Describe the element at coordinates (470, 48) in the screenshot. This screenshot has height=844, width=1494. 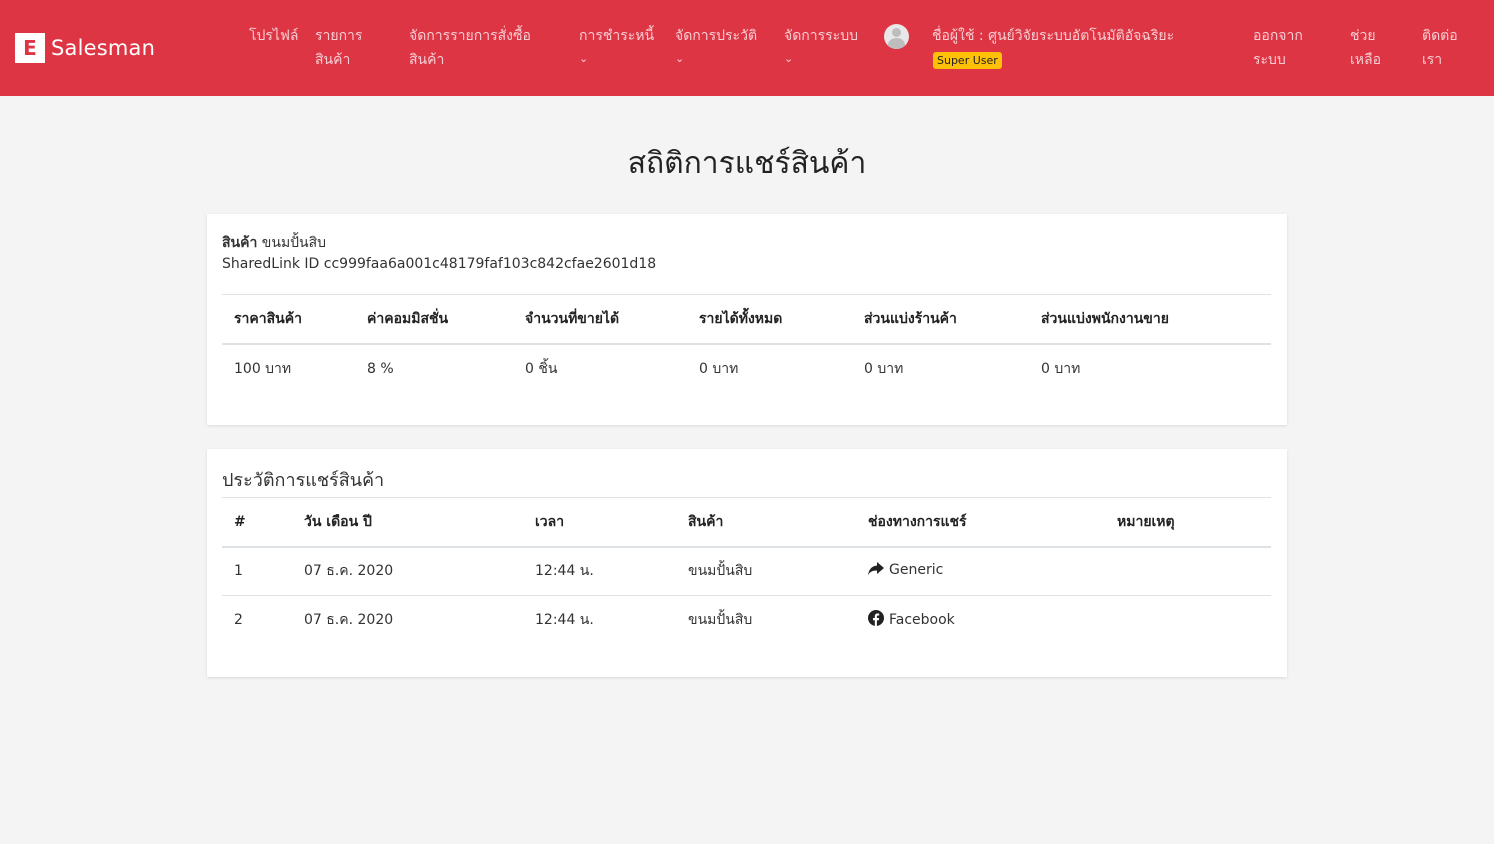
I see `nav-orders: จัดการรายการสั่งซื้อ สินค้า` at that location.